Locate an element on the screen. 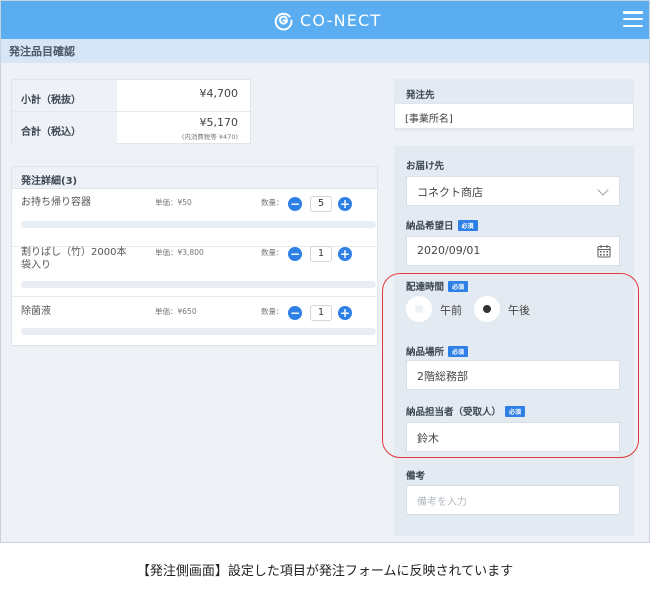  highlight-circle is located at coordinates (510, 365).